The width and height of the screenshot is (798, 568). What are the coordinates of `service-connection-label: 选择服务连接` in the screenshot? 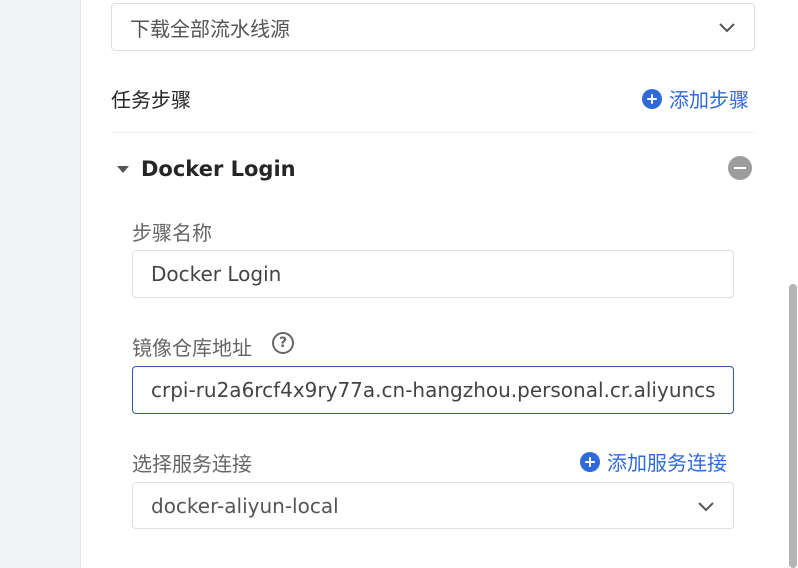 It's located at (192, 464).